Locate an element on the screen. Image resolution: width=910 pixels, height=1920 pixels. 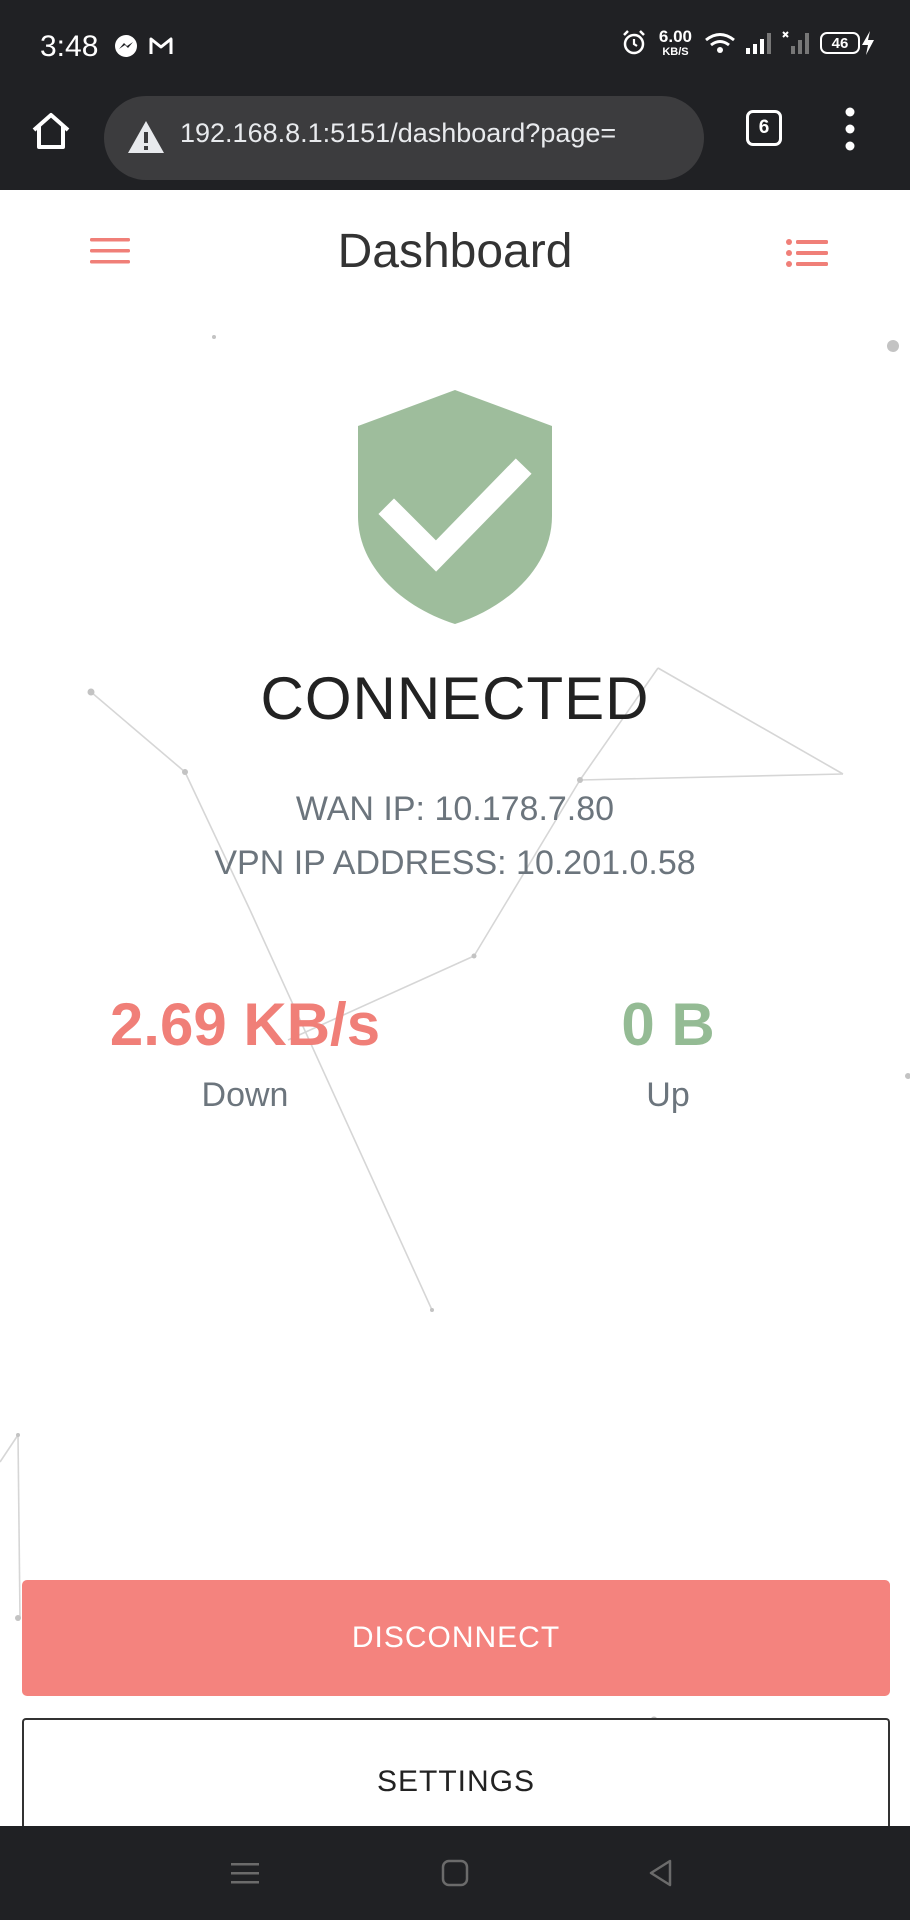
messenger-icon is located at coordinates (126, 46).